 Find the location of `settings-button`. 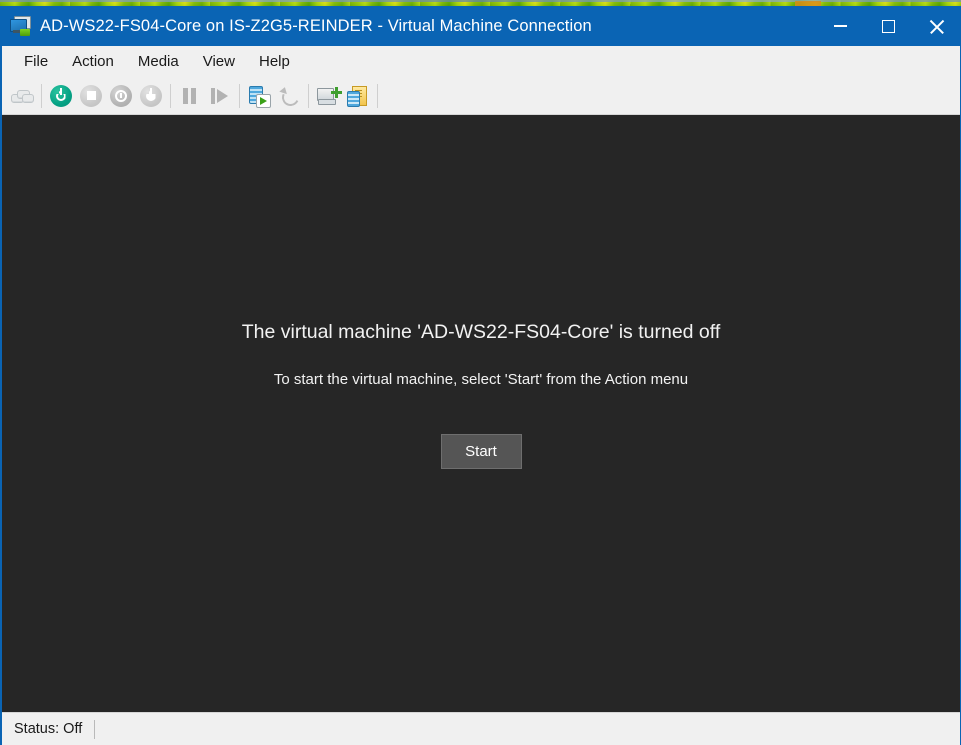

settings-button is located at coordinates (328, 96).